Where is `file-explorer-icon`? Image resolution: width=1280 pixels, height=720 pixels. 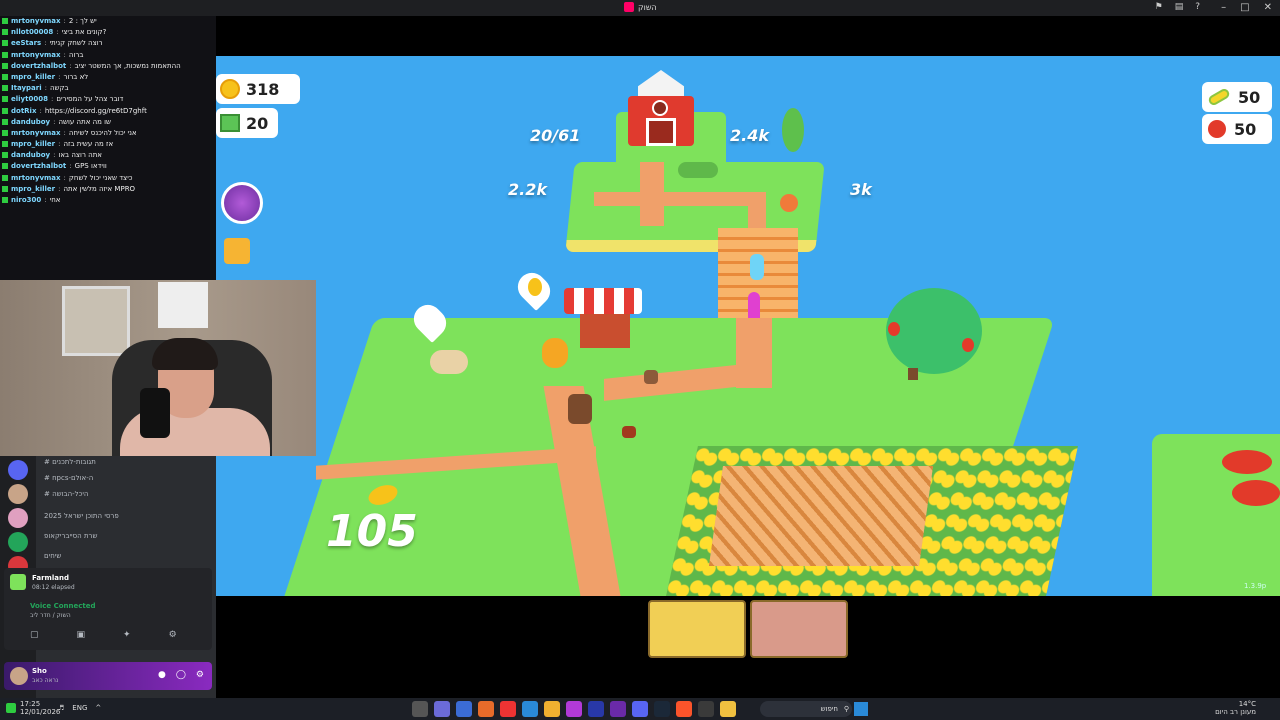
file-explorer-icon is located at coordinates (728, 709).